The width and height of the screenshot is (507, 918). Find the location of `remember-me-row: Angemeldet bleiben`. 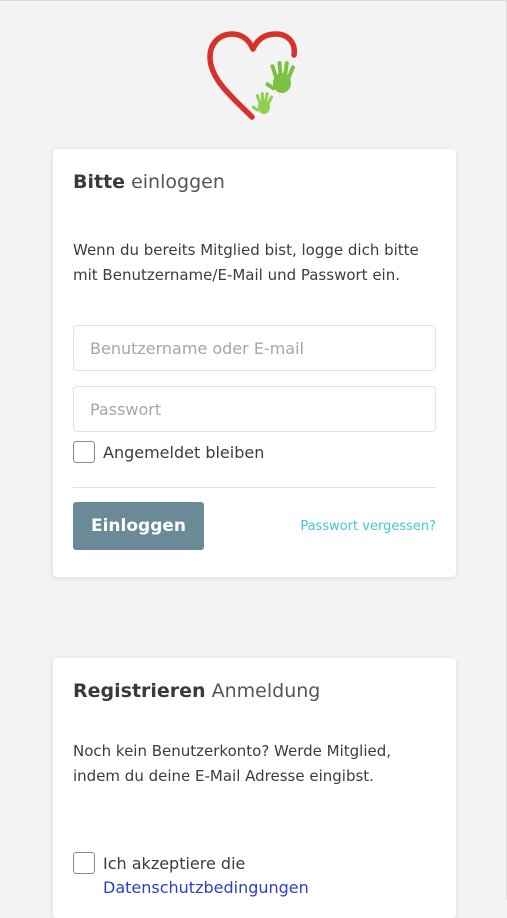

remember-me-row: Angemeldet bleiben is located at coordinates (168, 453).